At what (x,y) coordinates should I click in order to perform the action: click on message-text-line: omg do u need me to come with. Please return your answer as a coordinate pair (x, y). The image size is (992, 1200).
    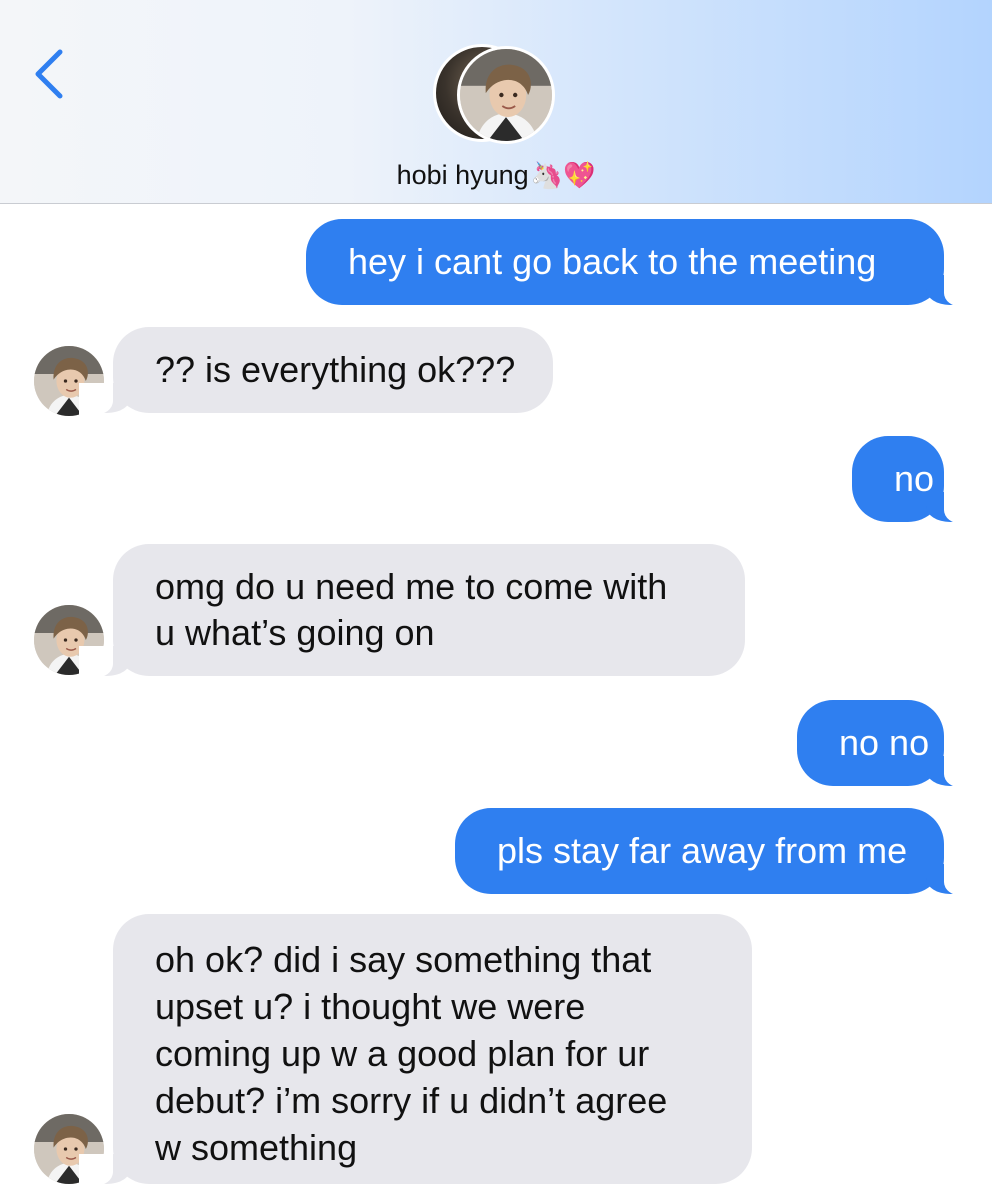
    Looking at the image, I should click on (411, 586).